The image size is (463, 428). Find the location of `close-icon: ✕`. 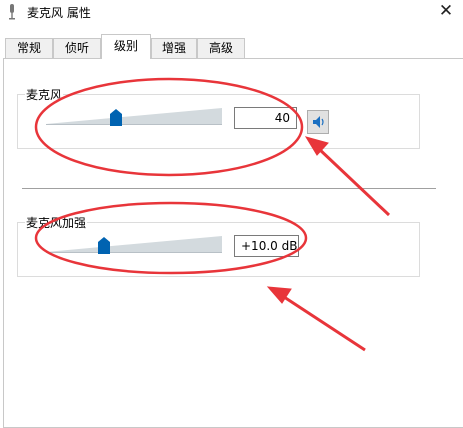

close-icon: ✕ is located at coordinates (446, 11).